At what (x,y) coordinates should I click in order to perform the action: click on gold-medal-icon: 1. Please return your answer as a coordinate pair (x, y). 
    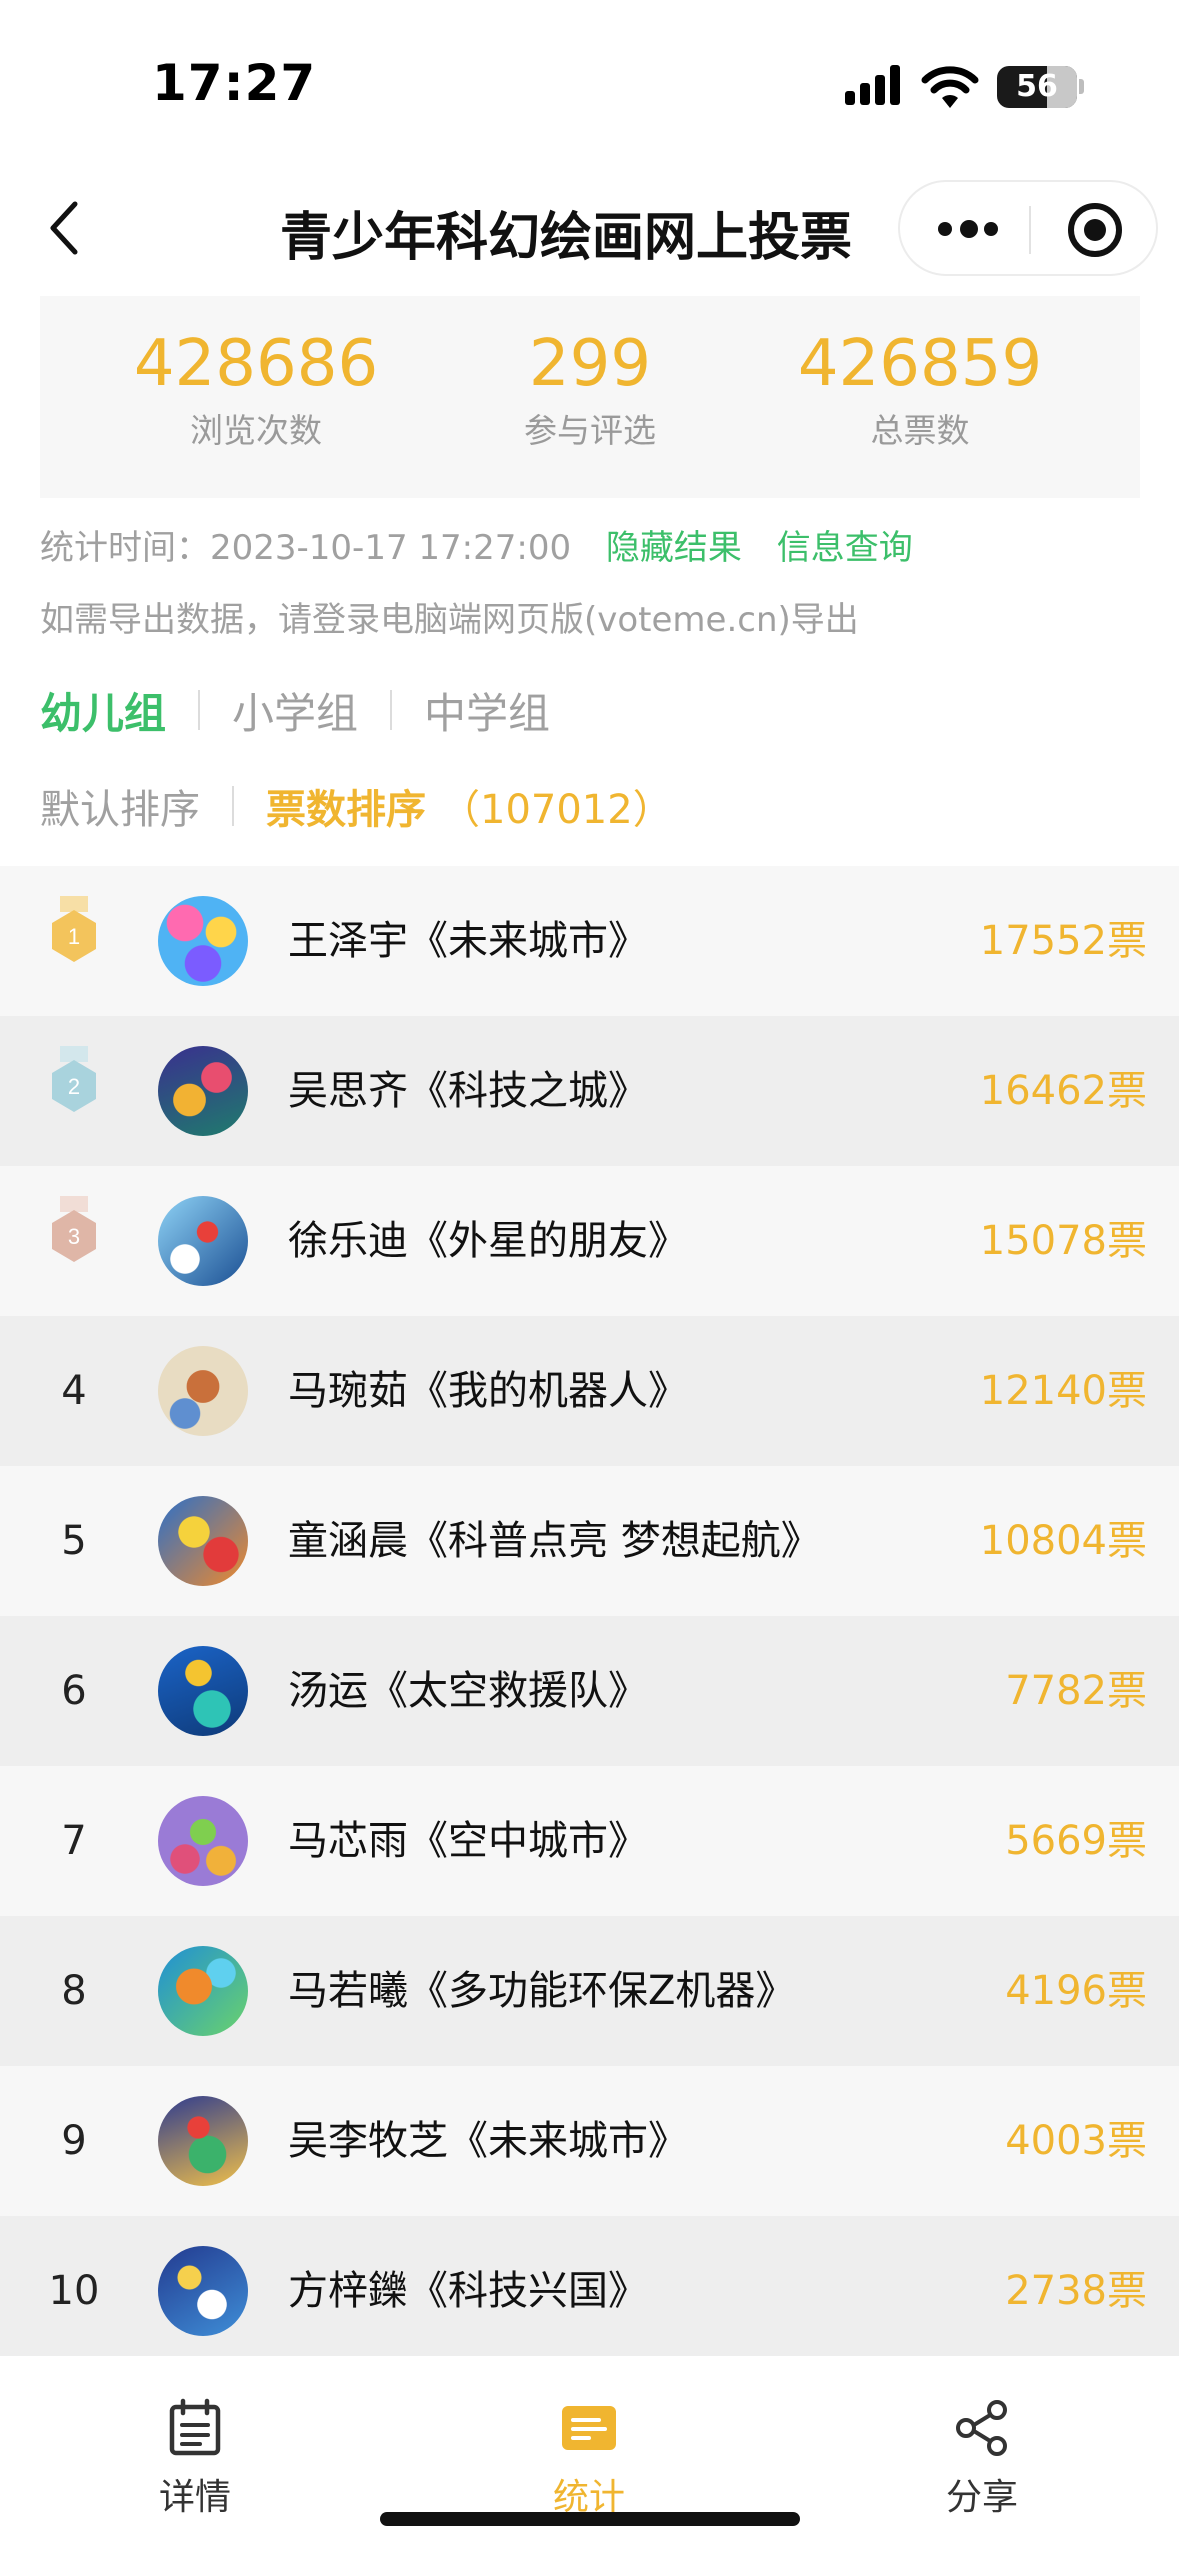
    Looking at the image, I should click on (74, 929).